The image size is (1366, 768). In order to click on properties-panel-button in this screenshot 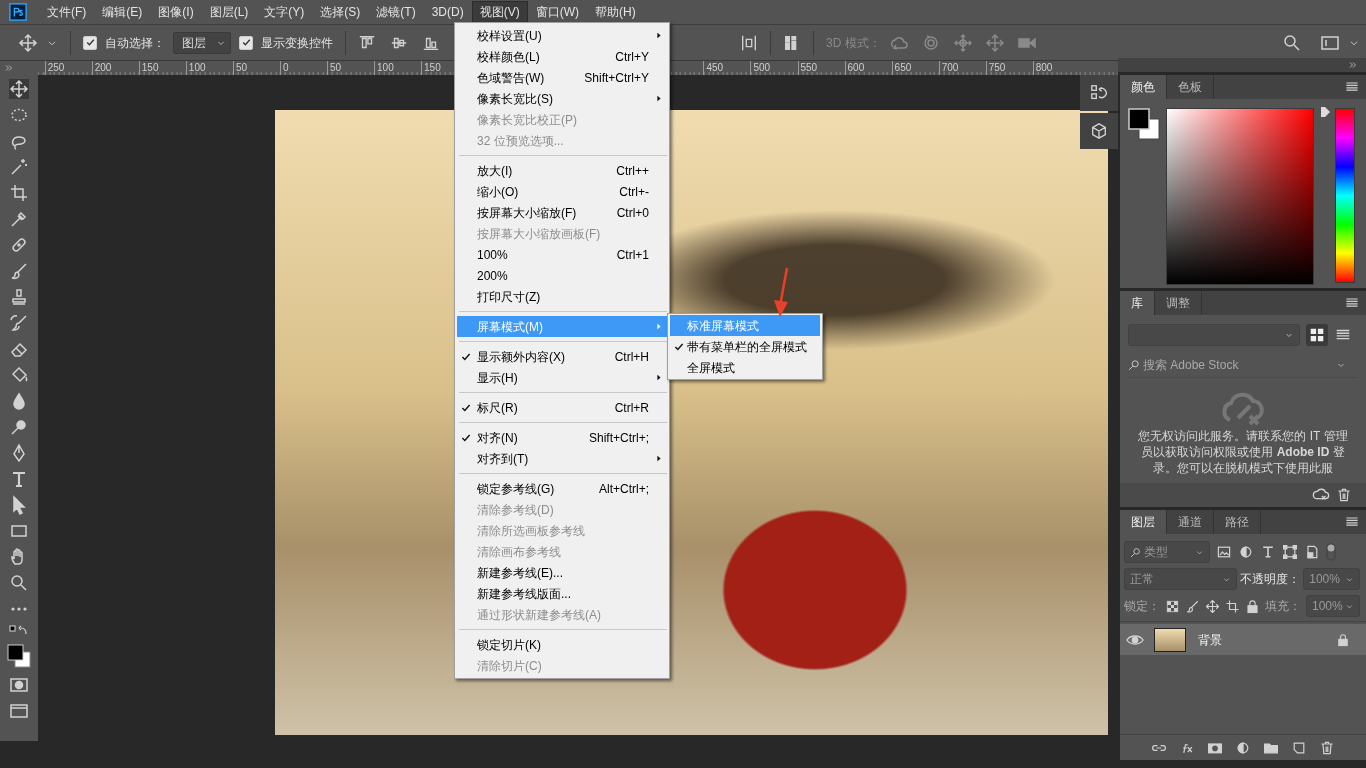, I will do `click(1099, 131)`.